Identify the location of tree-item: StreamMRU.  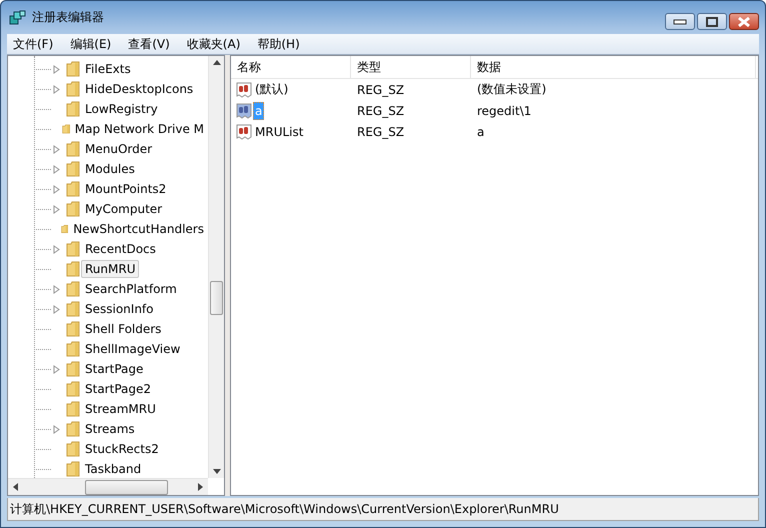
(120, 409).